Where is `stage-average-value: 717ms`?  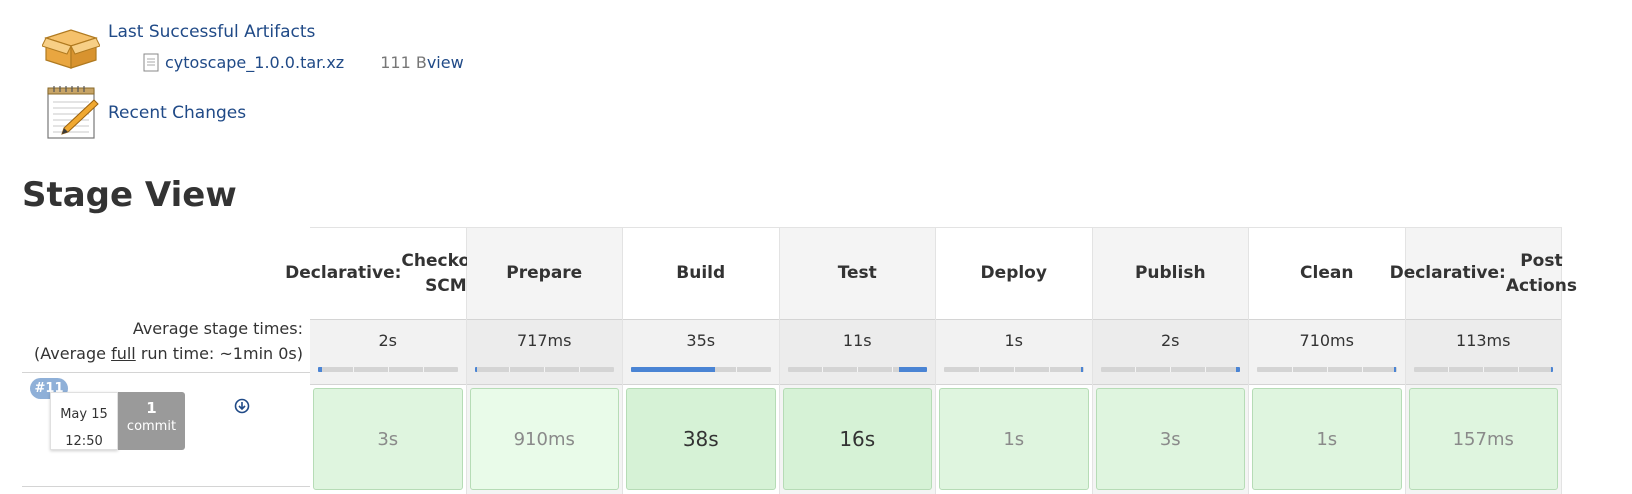 stage-average-value: 717ms is located at coordinates (544, 340).